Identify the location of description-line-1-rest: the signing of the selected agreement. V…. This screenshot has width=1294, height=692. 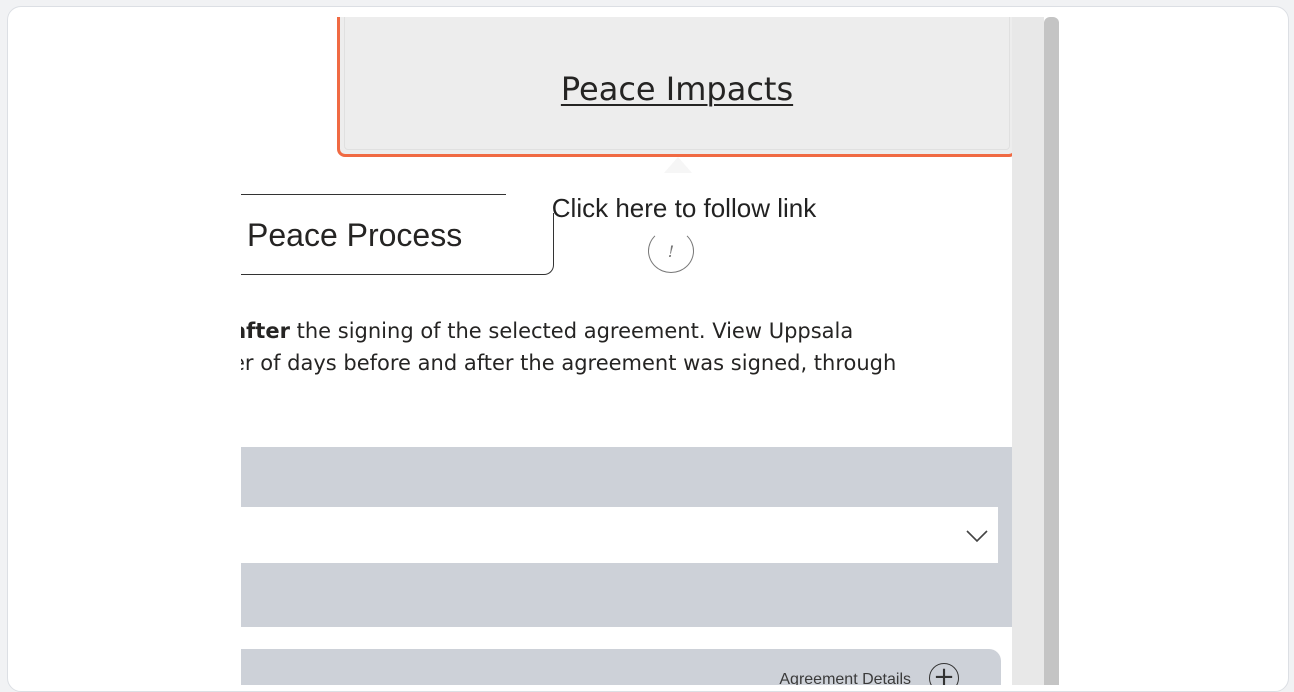
(571, 331).